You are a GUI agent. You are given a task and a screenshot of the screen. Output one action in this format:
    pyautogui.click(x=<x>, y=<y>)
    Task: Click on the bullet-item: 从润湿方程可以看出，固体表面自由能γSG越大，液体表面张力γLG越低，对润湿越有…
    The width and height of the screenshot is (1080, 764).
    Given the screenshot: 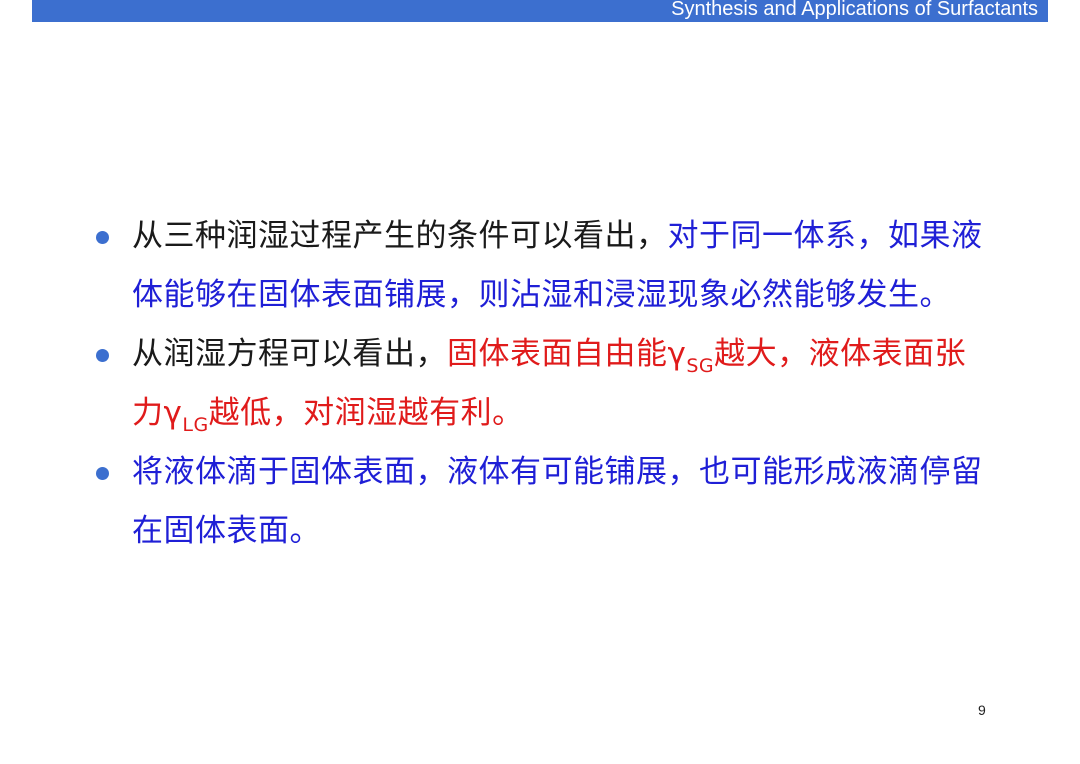 What is the action you would take?
    pyautogui.click(x=542, y=384)
    